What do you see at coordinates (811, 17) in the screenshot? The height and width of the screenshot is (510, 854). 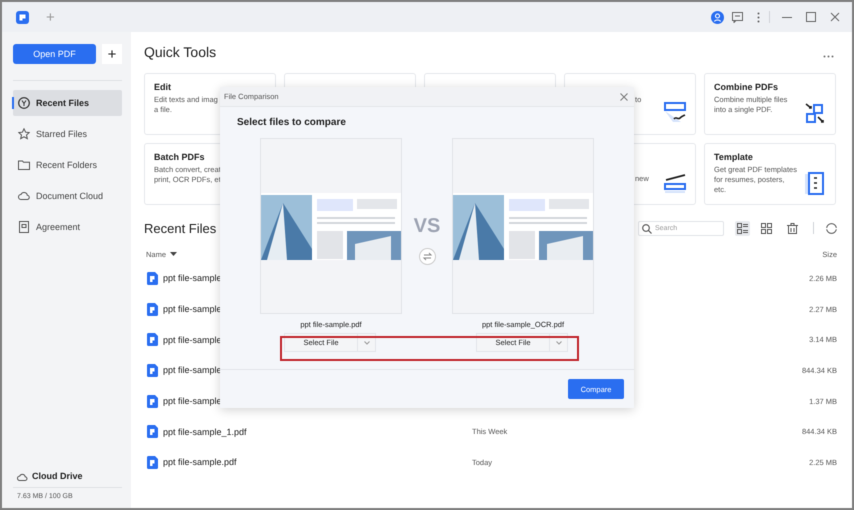 I see `maximize-icon` at bounding box center [811, 17].